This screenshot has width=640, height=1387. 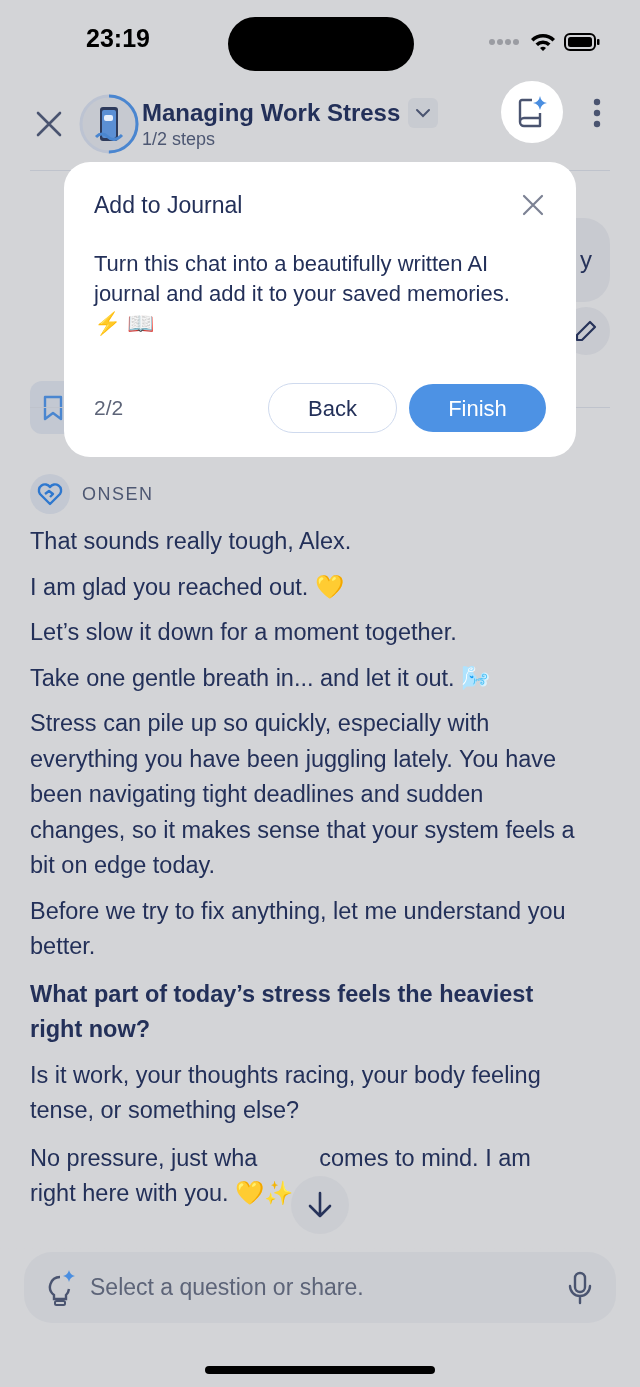 What do you see at coordinates (109, 124) in the screenshot?
I see `progress-ring` at bounding box center [109, 124].